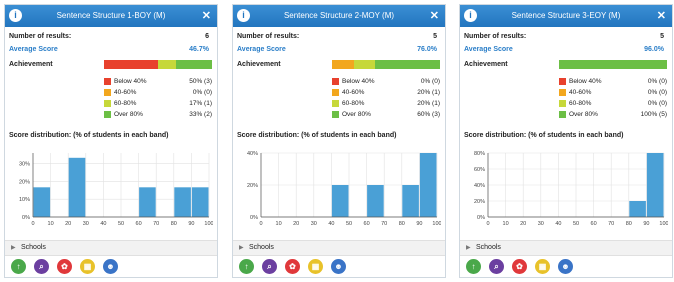 The image size is (674, 282). What do you see at coordinates (428, 103) in the screenshot?
I see `legend-value: 20% (1)` at bounding box center [428, 103].